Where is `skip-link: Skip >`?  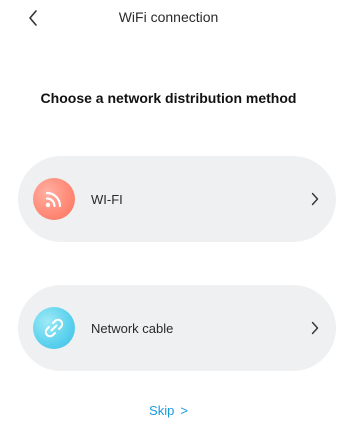
skip-link: Skip > is located at coordinates (168, 410).